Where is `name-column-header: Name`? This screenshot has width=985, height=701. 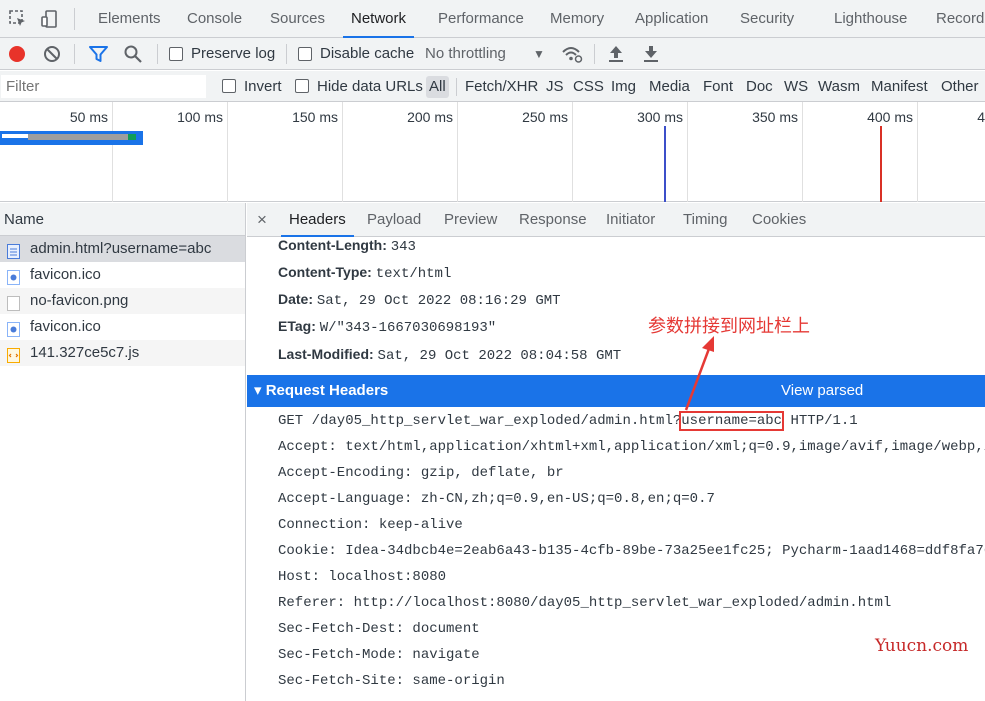 name-column-header: Name is located at coordinates (122, 219).